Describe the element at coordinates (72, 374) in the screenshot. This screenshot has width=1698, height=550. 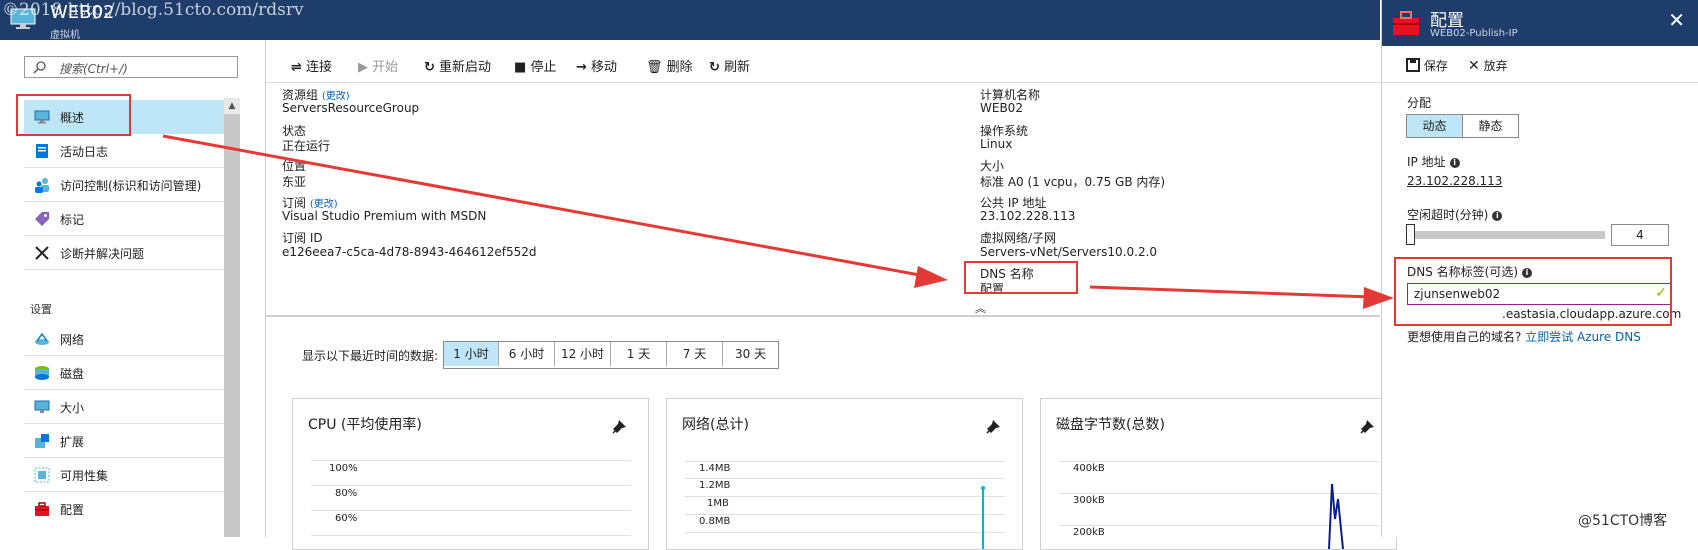
I see `sidebar-item-label: 磁盘` at that location.